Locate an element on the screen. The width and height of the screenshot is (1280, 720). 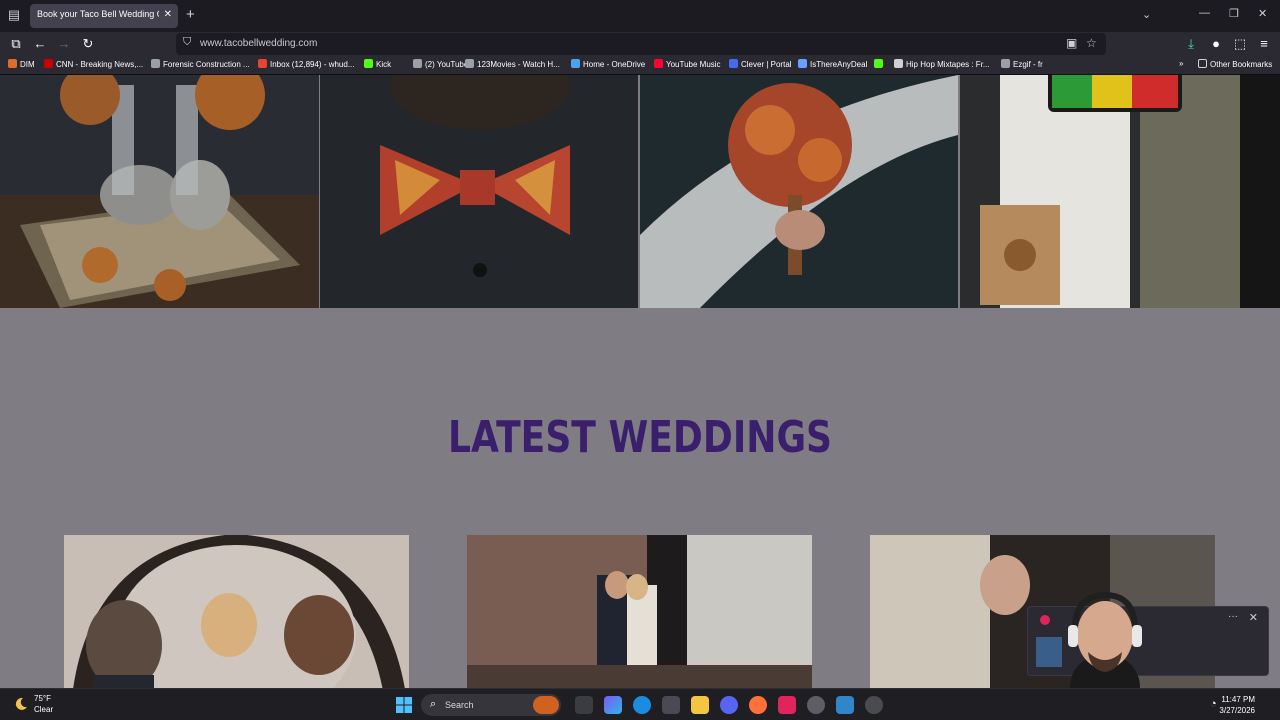
webcam-feed is located at coordinates (1105, 639).